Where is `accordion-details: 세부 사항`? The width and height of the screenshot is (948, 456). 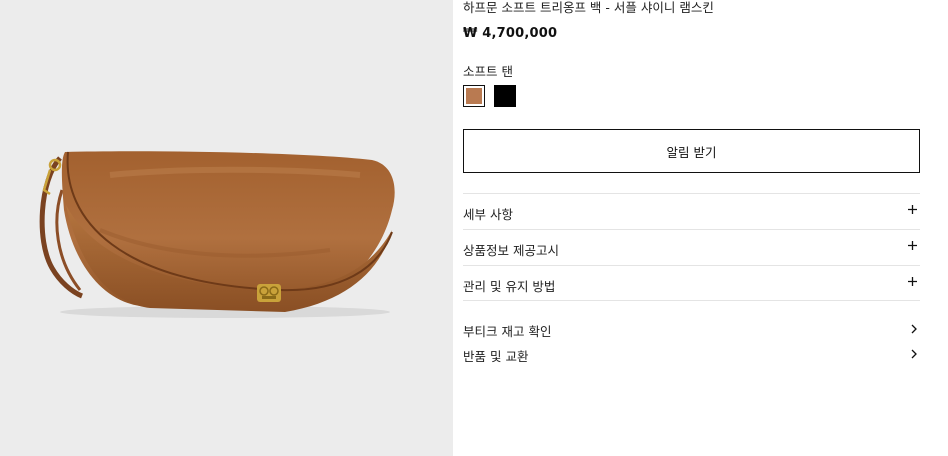
accordion-details: 세부 사항 is located at coordinates (691, 211).